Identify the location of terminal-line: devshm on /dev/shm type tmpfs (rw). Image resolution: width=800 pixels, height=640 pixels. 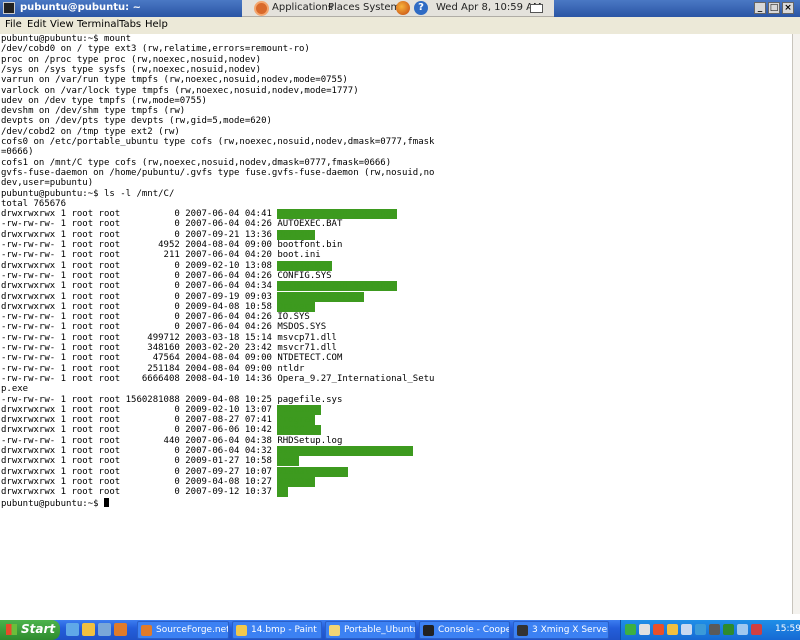
(93, 111).